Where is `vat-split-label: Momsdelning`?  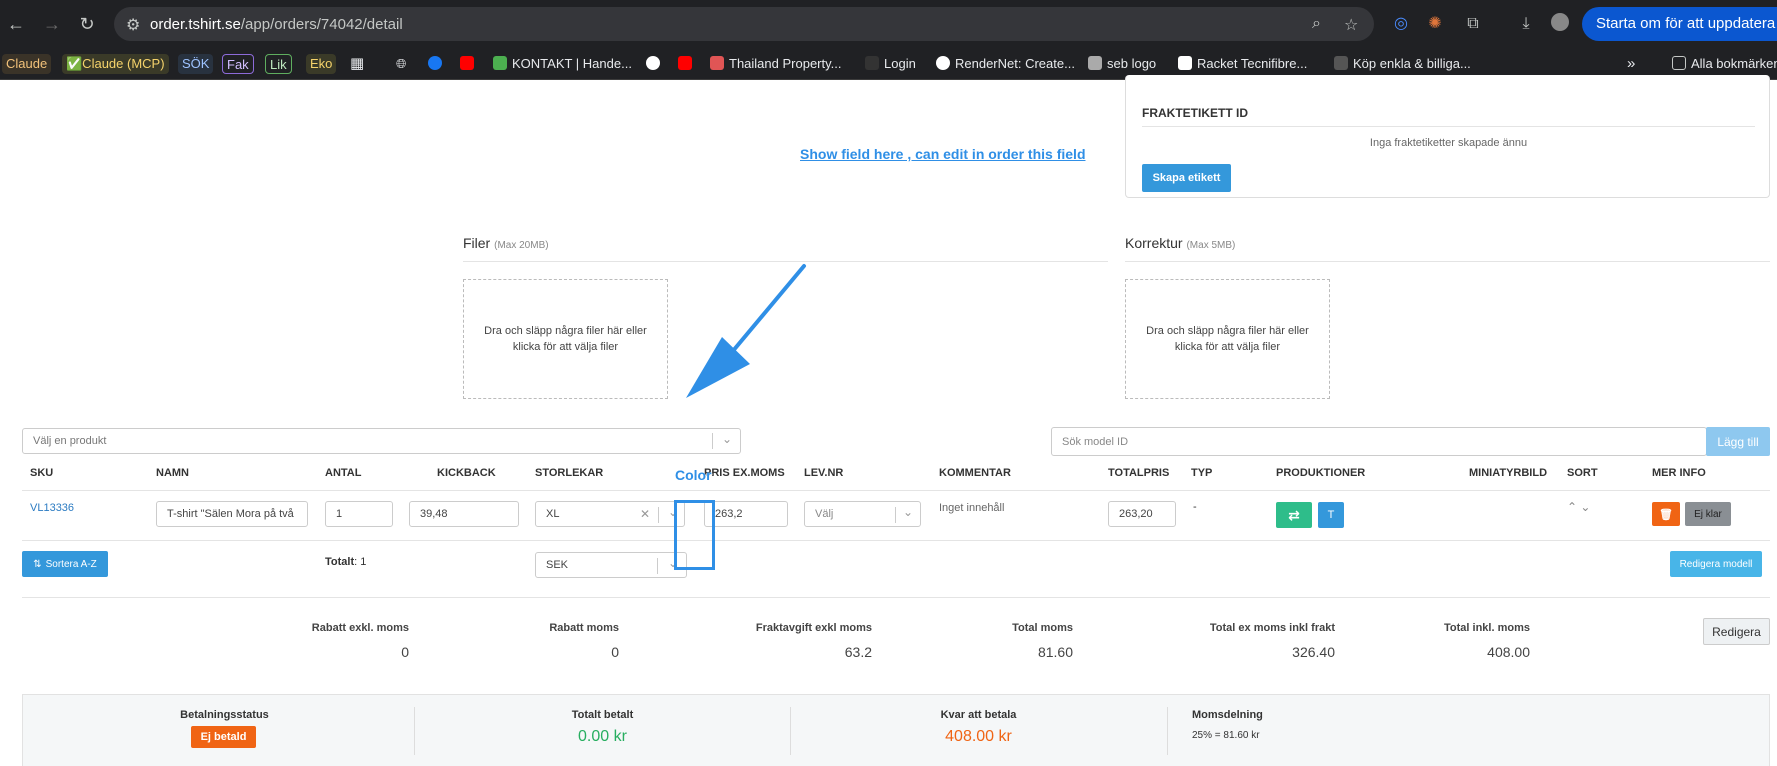
vat-split-label: Momsdelning is located at coordinates (1227, 715).